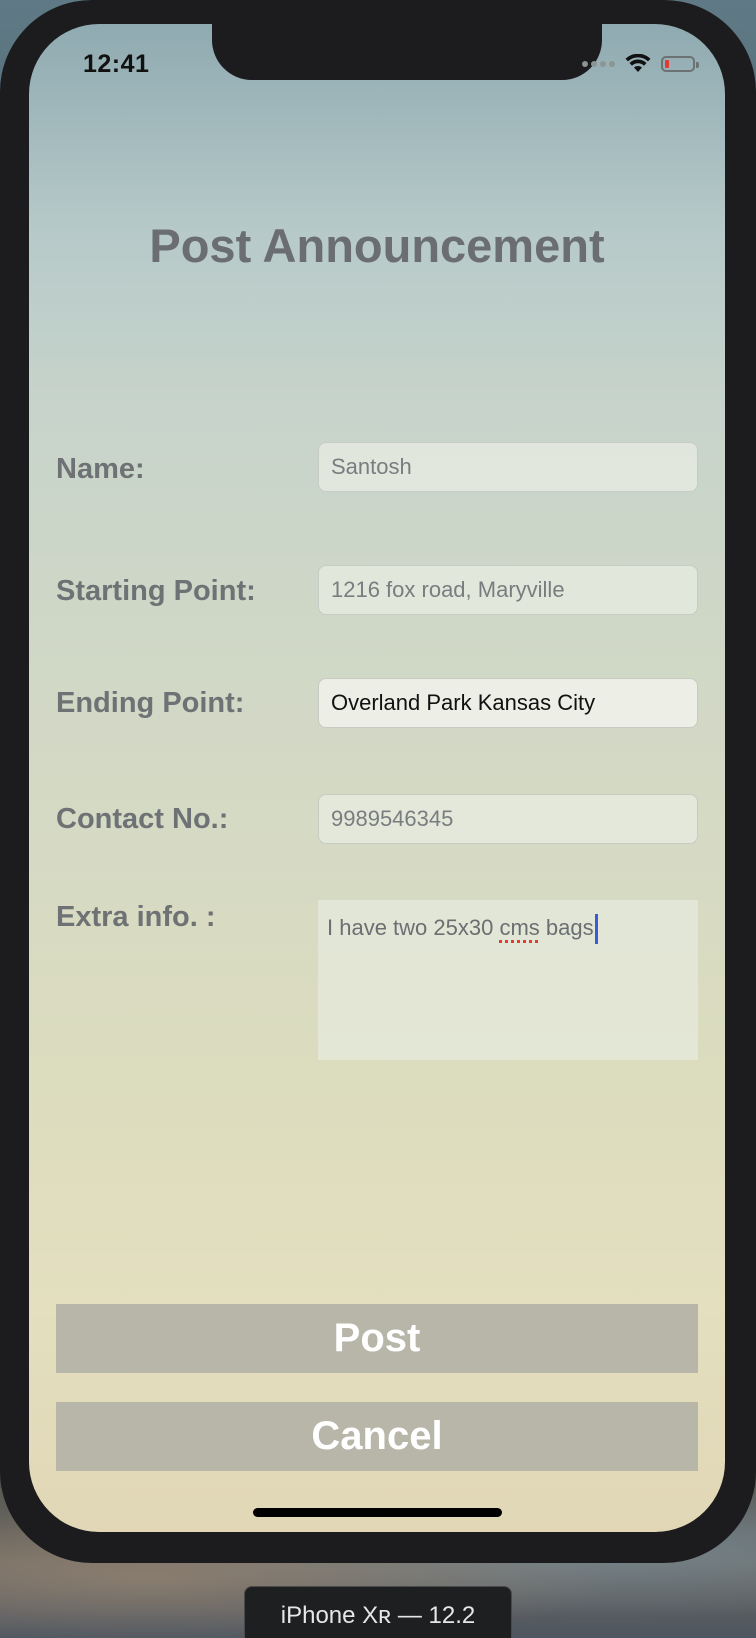 The image size is (756, 1638). What do you see at coordinates (156, 591) in the screenshot?
I see `starting-point-label: Starting Point:` at bounding box center [156, 591].